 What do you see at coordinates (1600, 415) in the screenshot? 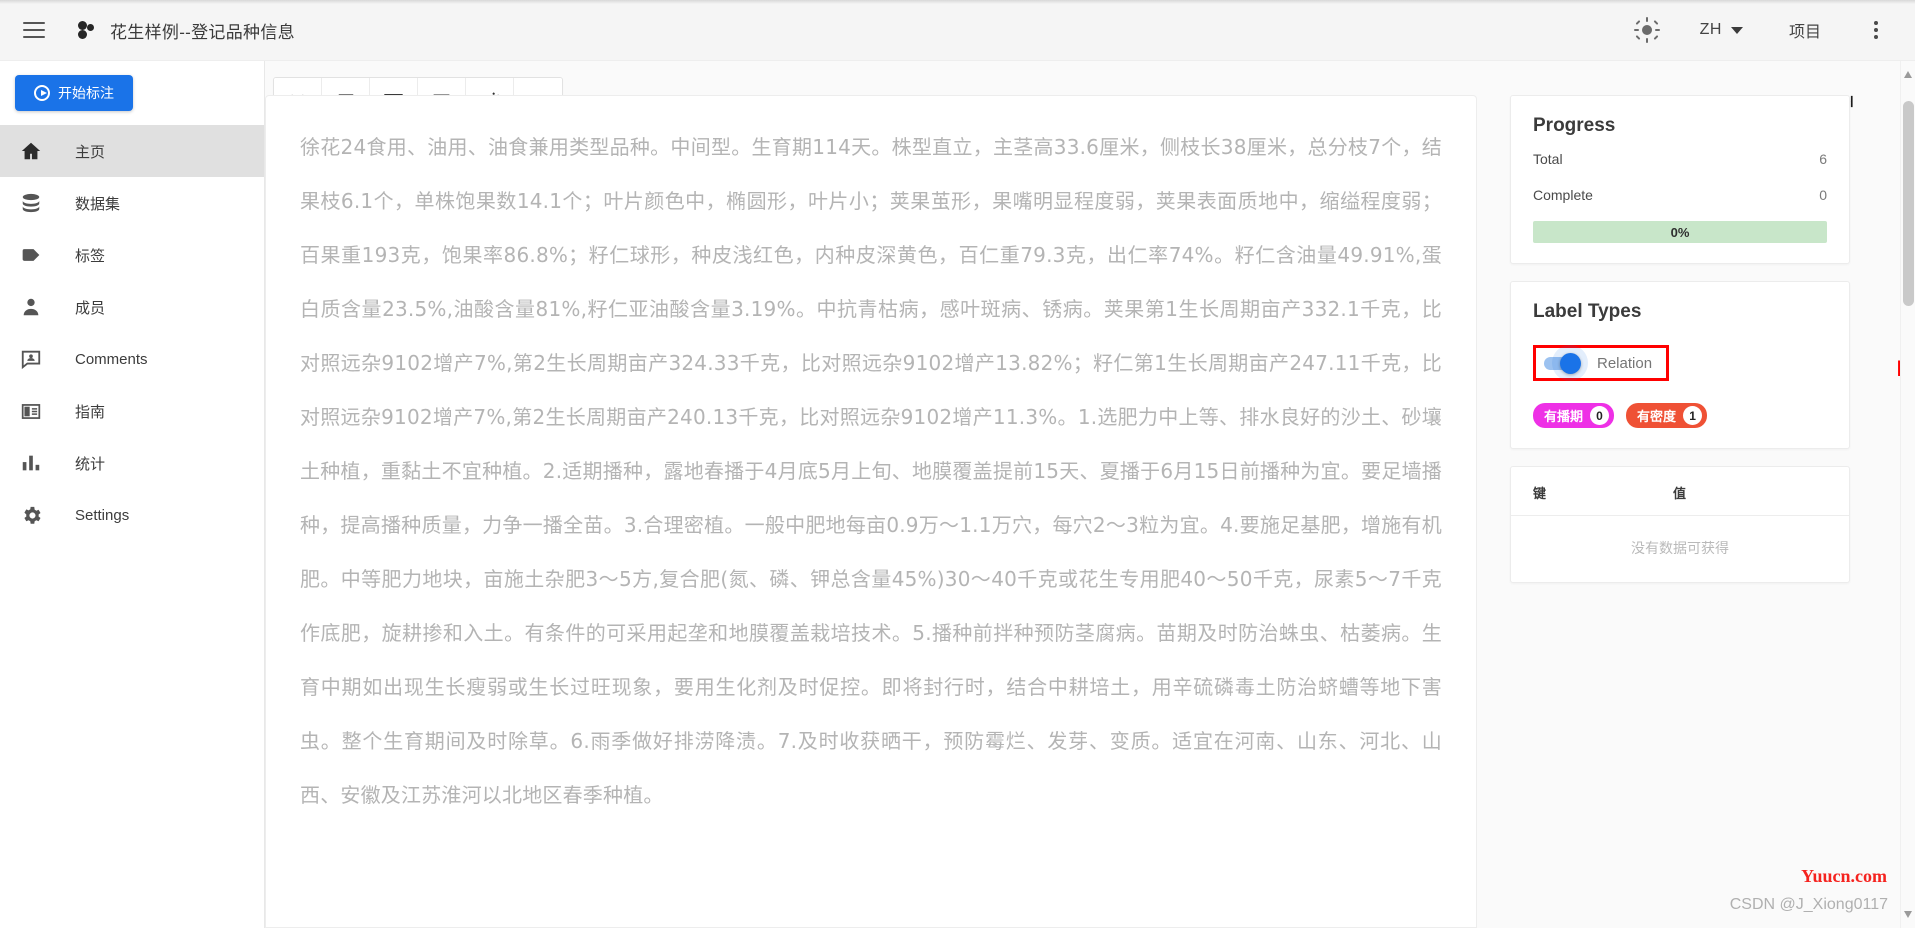
I see `label-badge-count: 0` at bounding box center [1600, 415].